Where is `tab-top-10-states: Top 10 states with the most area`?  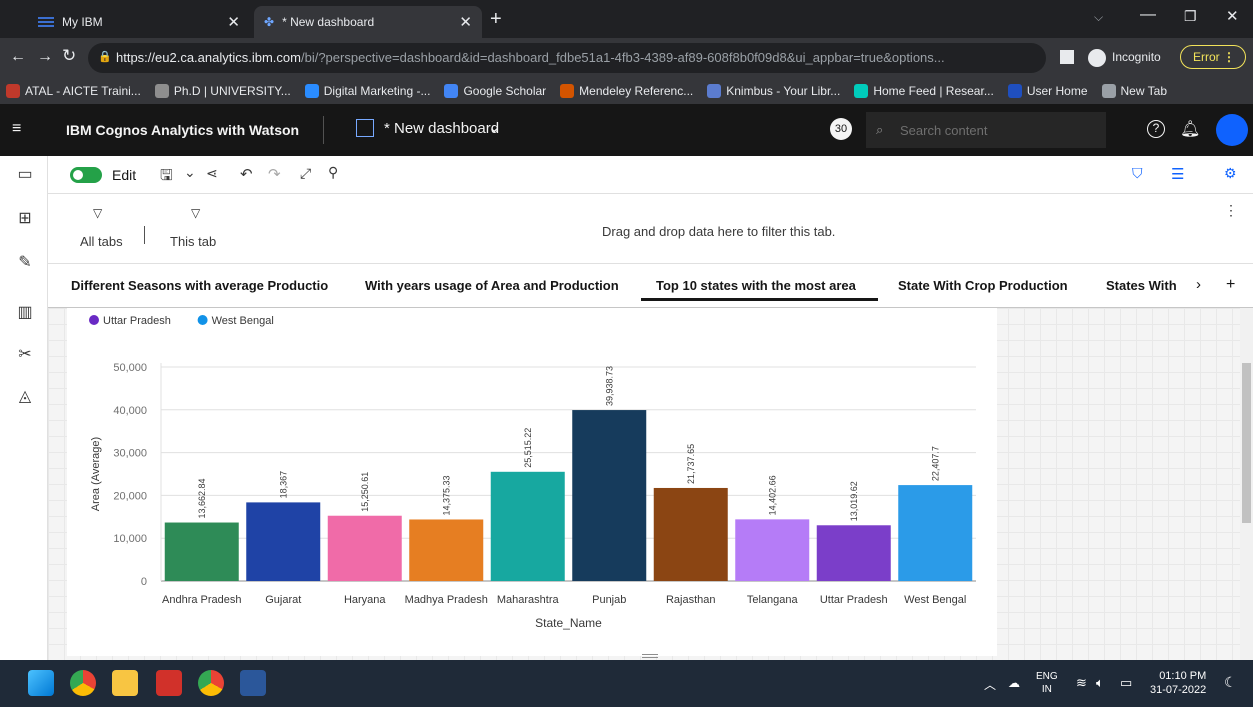
tab-top-10-states: Top 10 states with the most area is located at coordinates (756, 285).